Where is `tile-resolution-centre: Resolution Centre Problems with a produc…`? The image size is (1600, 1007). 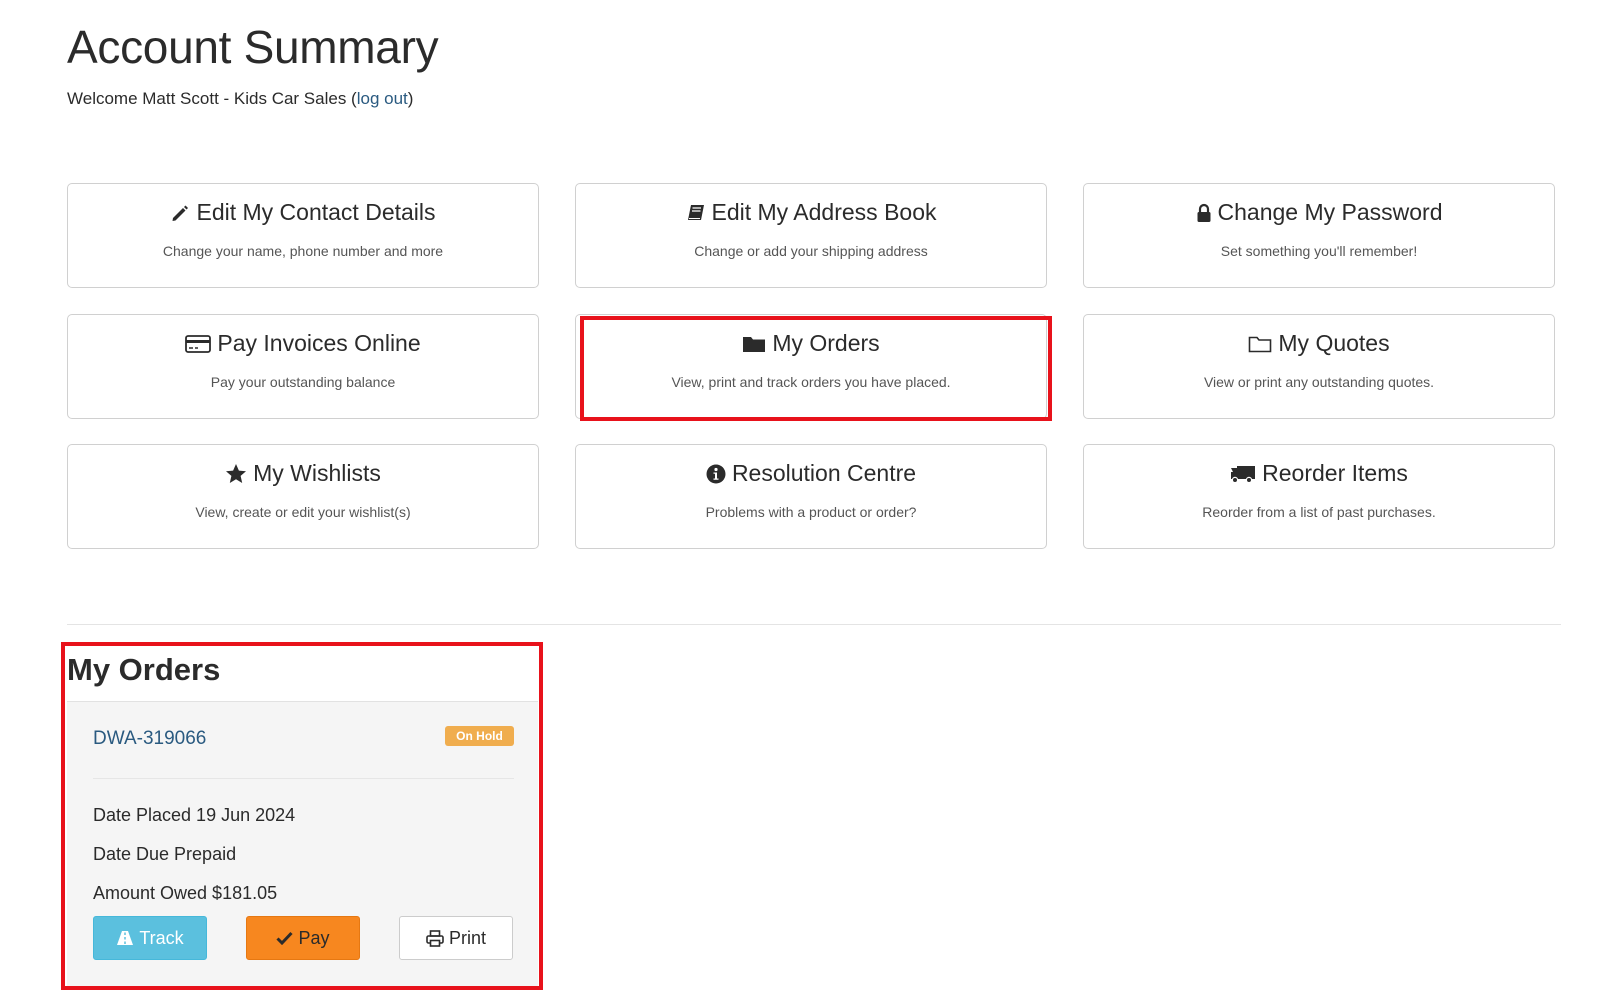 tile-resolution-centre: Resolution Centre Problems with a produc… is located at coordinates (811, 496).